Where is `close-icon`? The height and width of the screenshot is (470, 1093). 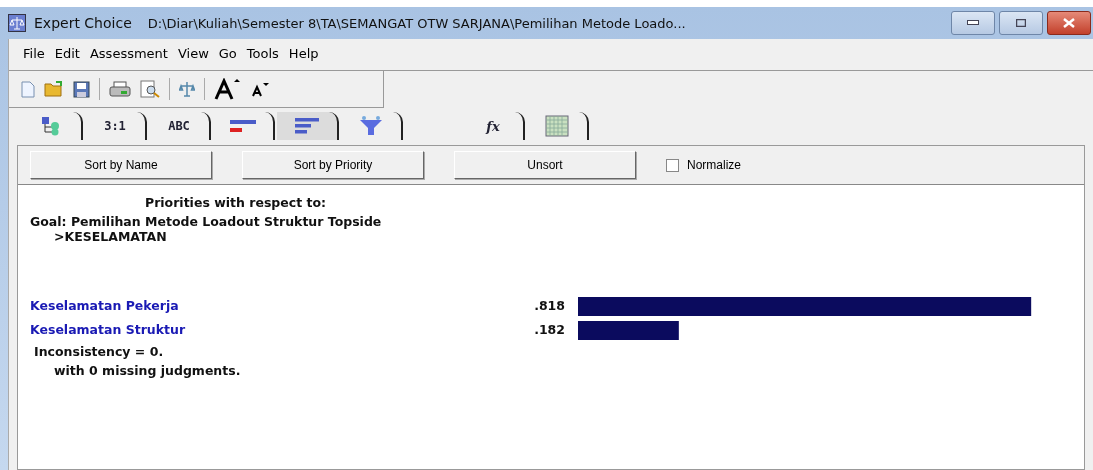 close-icon is located at coordinates (1069, 23).